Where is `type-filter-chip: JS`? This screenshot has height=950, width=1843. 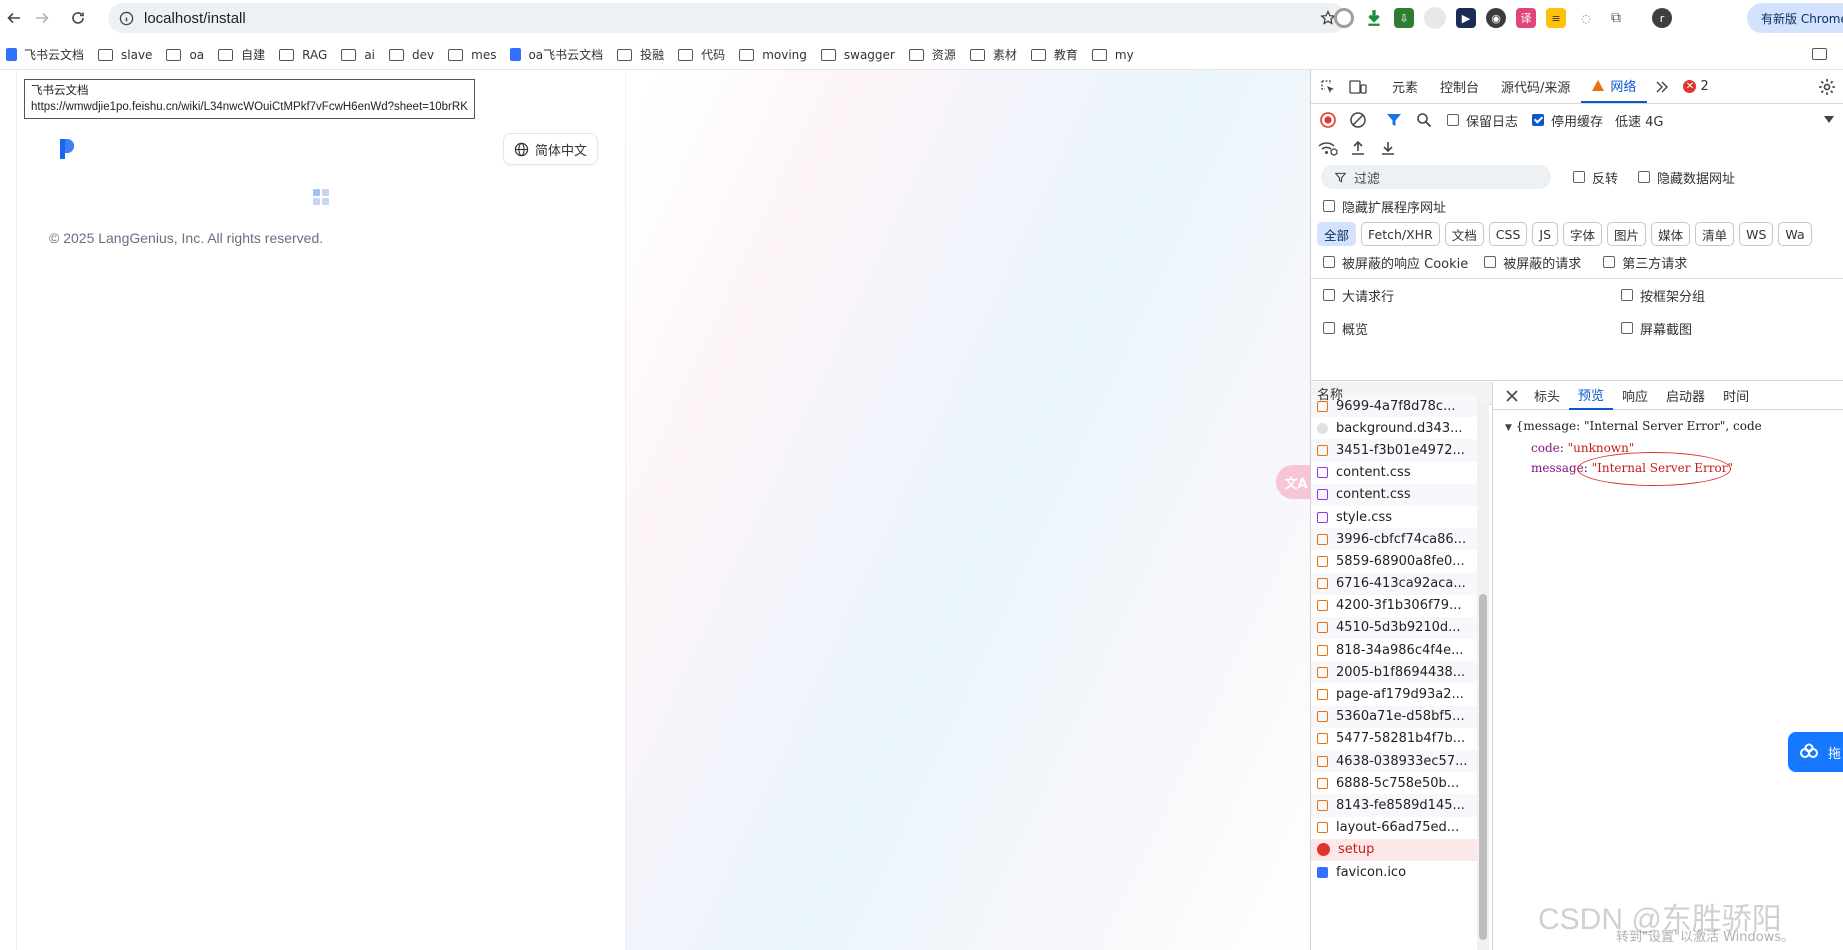 type-filter-chip: JS is located at coordinates (1545, 234).